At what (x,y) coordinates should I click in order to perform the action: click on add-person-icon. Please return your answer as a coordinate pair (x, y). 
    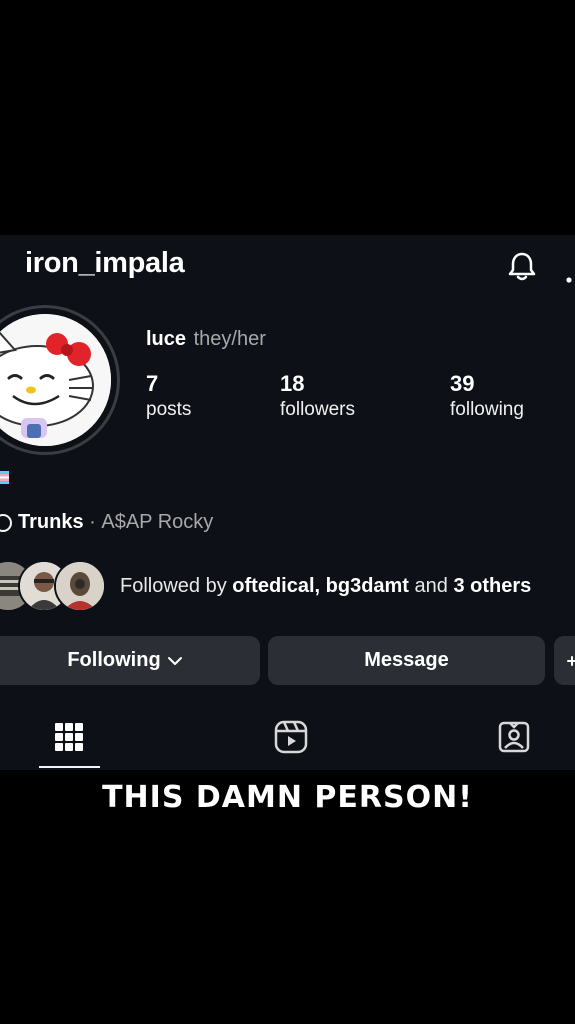
    Looking at the image, I should click on (571, 660).